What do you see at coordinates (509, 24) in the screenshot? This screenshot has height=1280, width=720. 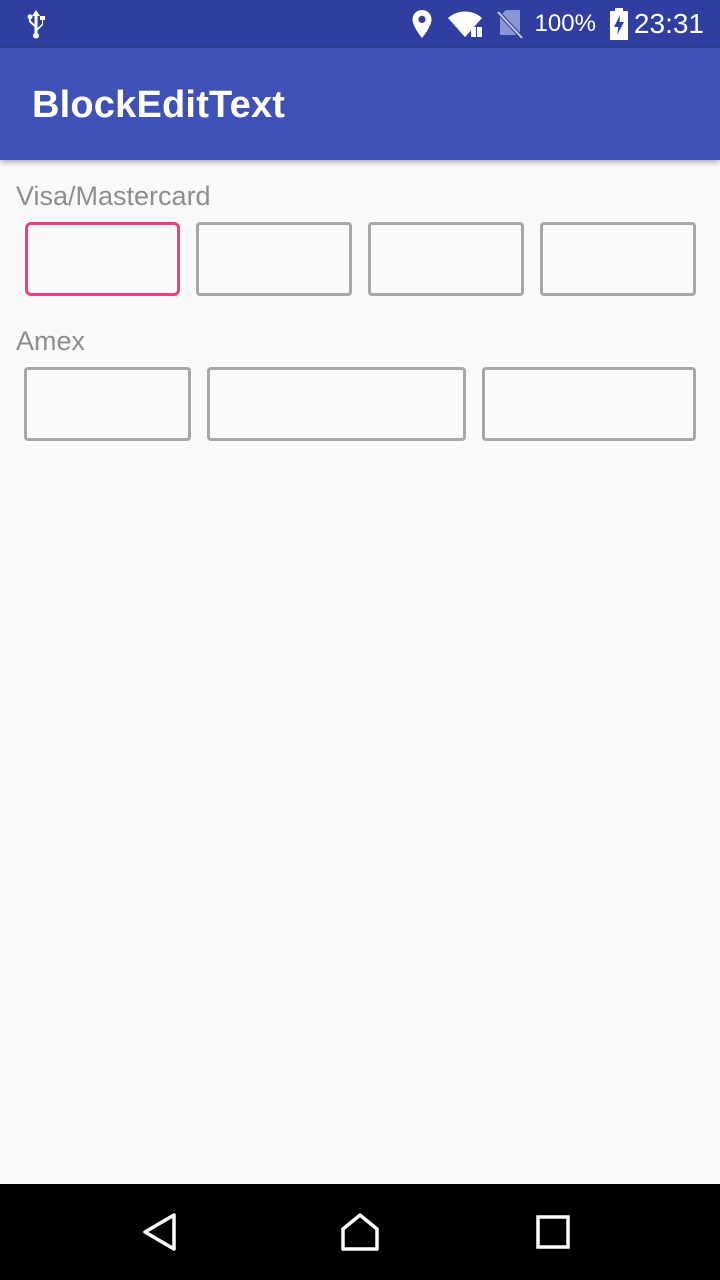 I see `no-sim-icon` at bounding box center [509, 24].